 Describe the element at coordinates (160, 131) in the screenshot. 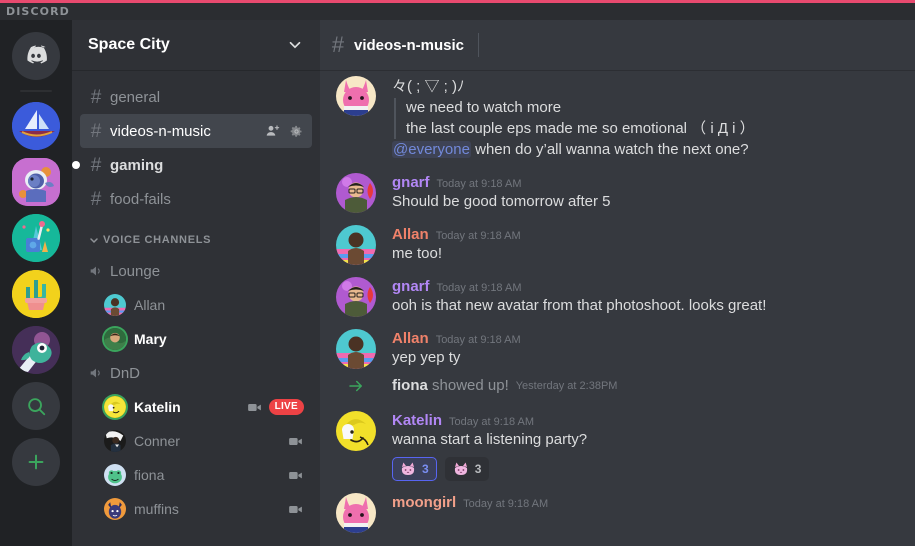

I see `channel-label: videos-n-music` at that location.